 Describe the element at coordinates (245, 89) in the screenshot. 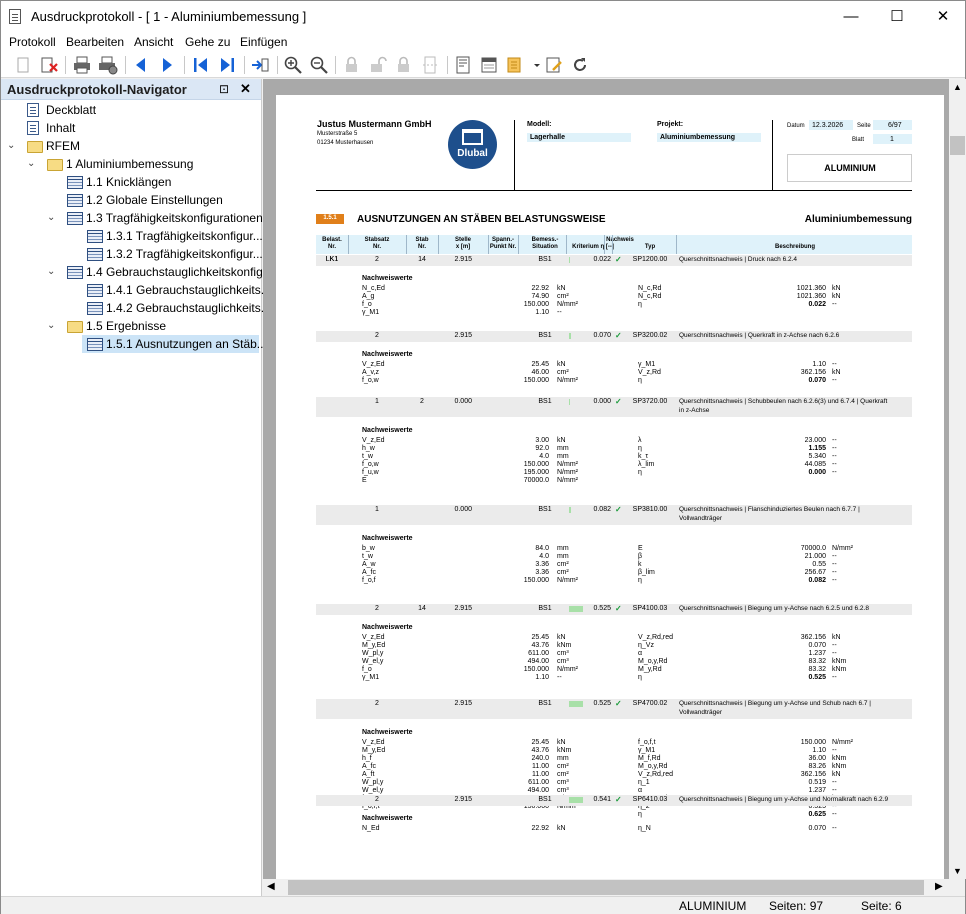

I see `navigator-close-button: ✕` at that location.